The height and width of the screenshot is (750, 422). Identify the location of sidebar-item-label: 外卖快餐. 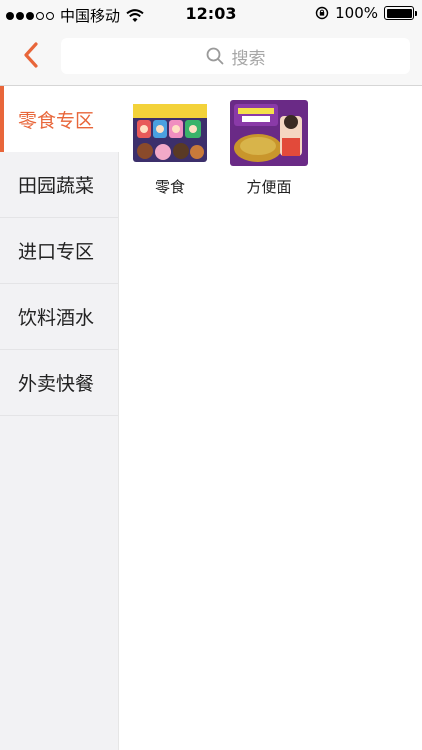
(56, 384).